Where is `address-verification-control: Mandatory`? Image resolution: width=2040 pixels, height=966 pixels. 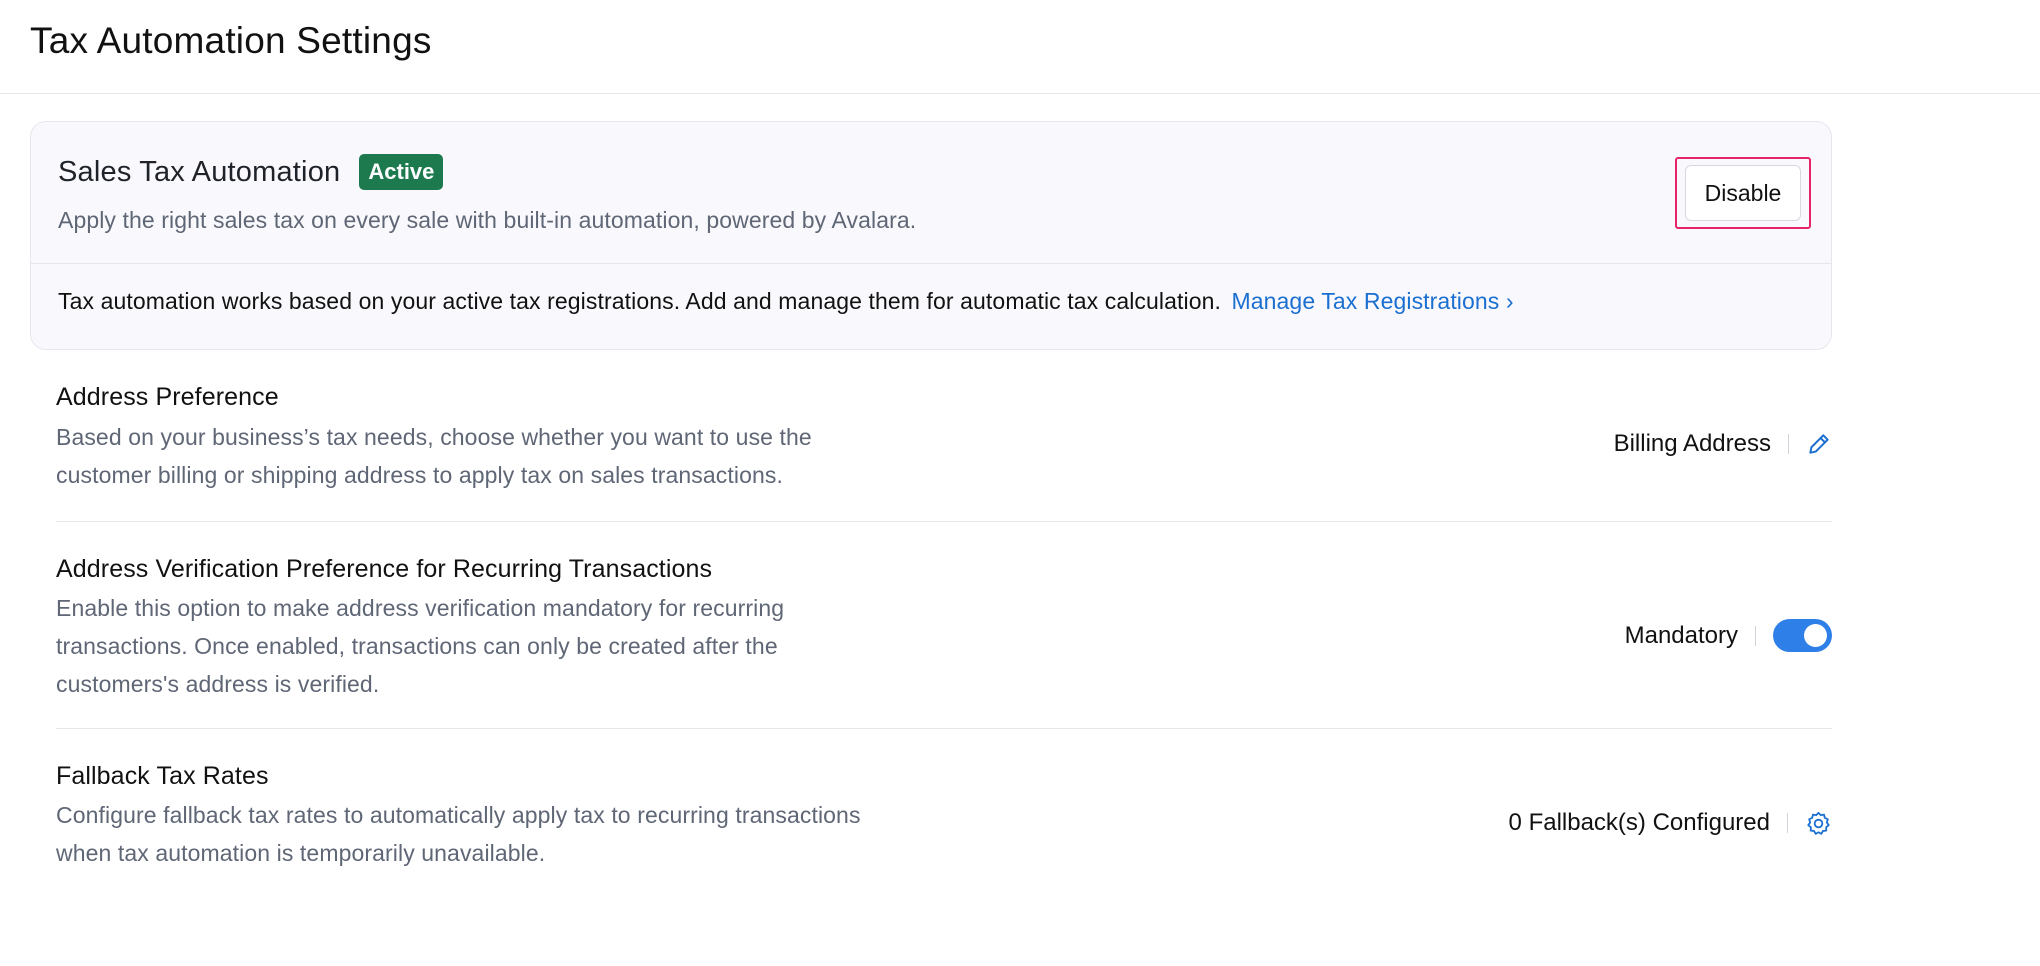 address-verification-control: Mandatory is located at coordinates (1728, 635).